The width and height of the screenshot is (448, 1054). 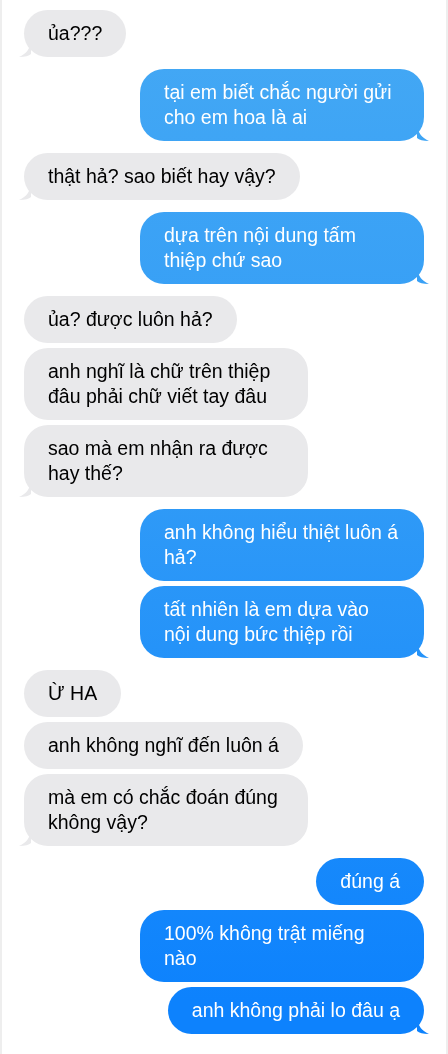 I want to click on received-message-bubble: Ừ HA, so click(x=73, y=693).